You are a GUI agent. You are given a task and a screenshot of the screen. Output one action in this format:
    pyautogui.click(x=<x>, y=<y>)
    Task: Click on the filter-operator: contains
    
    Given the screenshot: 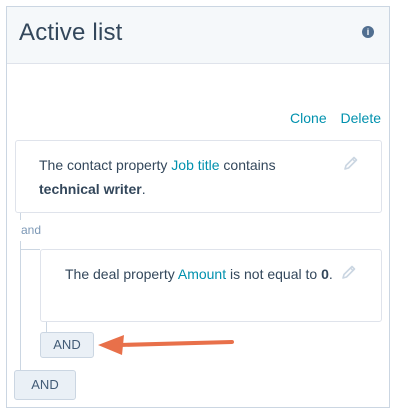 What is the action you would take?
    pyautogui.click(x=247, y=165)
    